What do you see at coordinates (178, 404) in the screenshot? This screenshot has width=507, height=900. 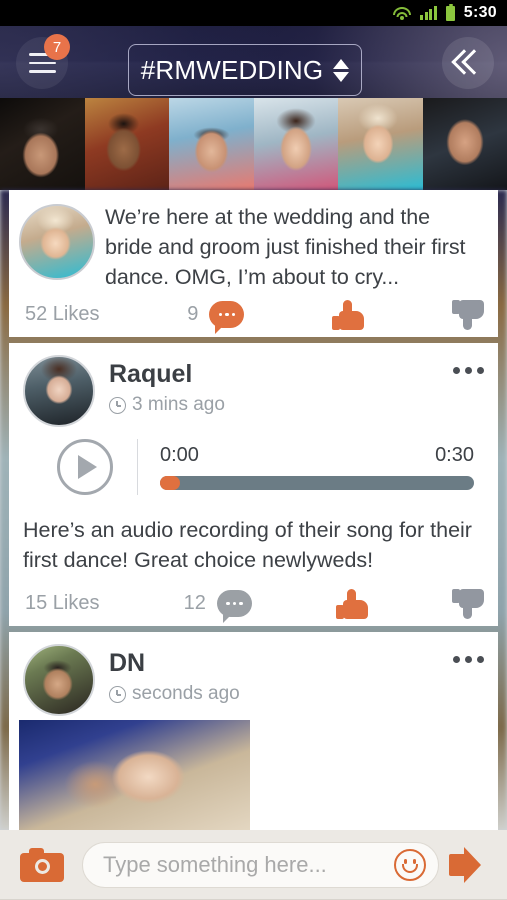 I see `post-timestamp: 3 mins ago` at bounding box center [178, 404].